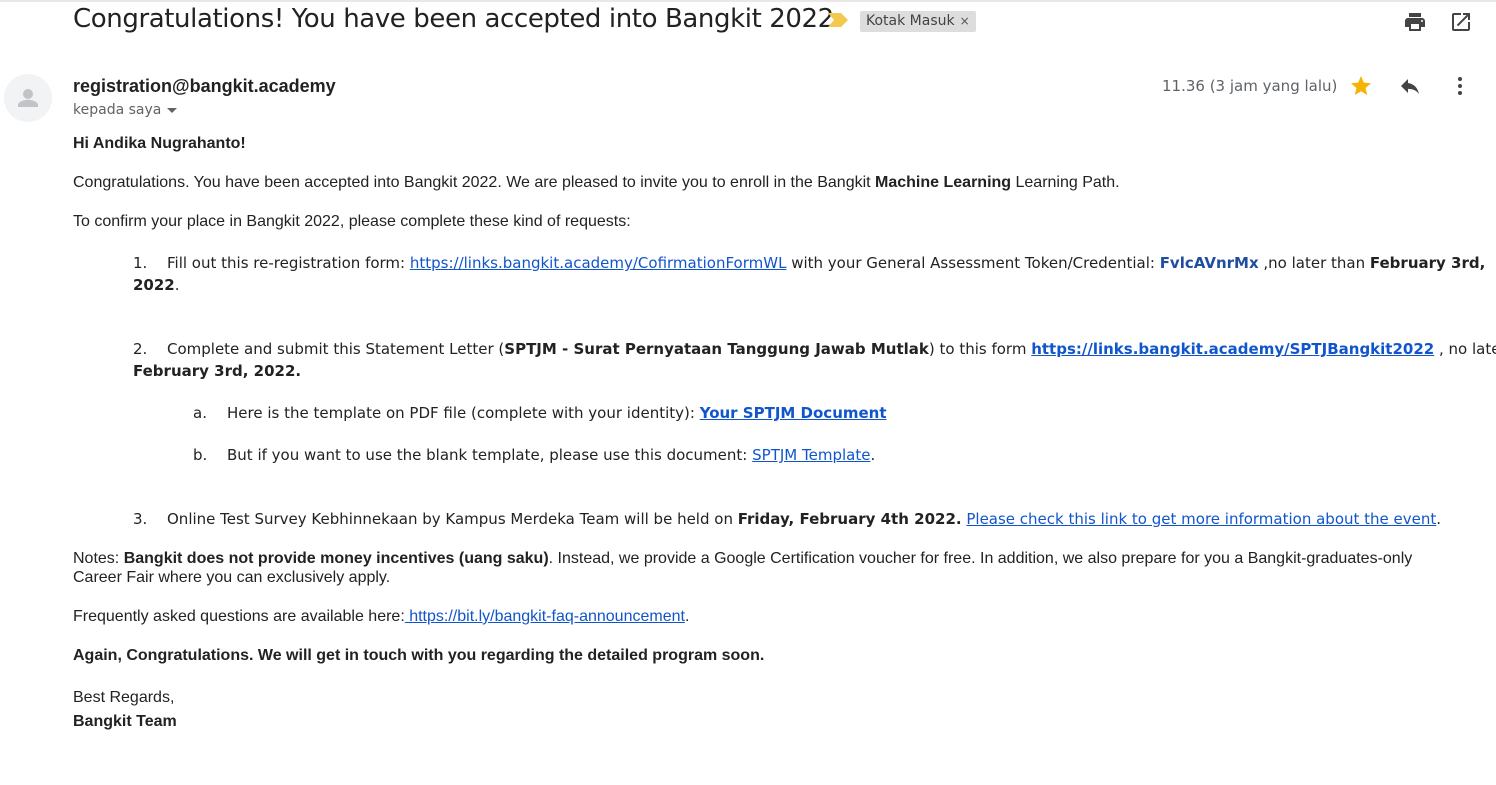 This screenshot has height=785, width=1496. Describe the element at coordinates (124, 697) in the screenshot. I see `regards: Best Regards,` at that location.